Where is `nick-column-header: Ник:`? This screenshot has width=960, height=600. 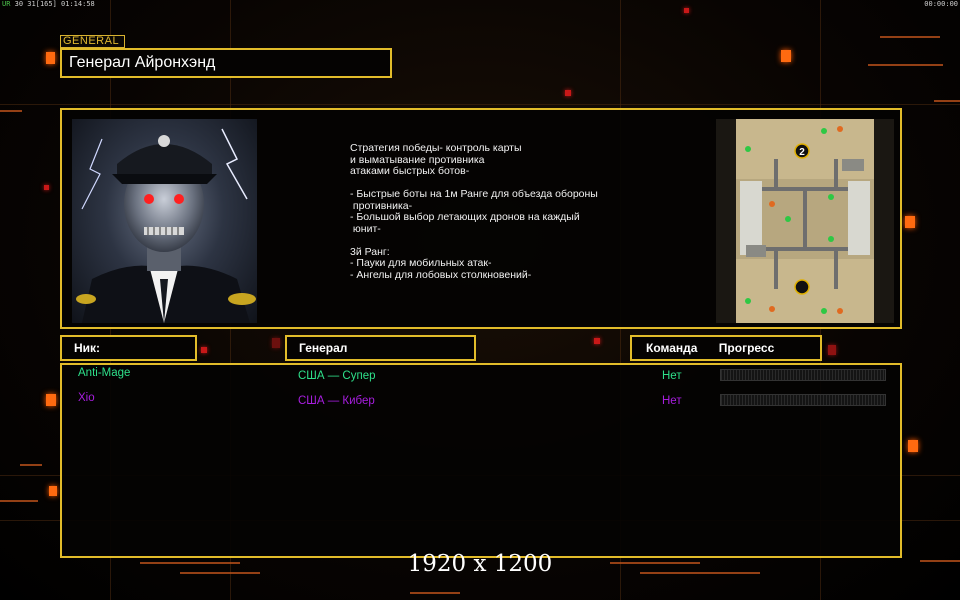
nick-column-header: Ник: is located at coordinates (128, 348).